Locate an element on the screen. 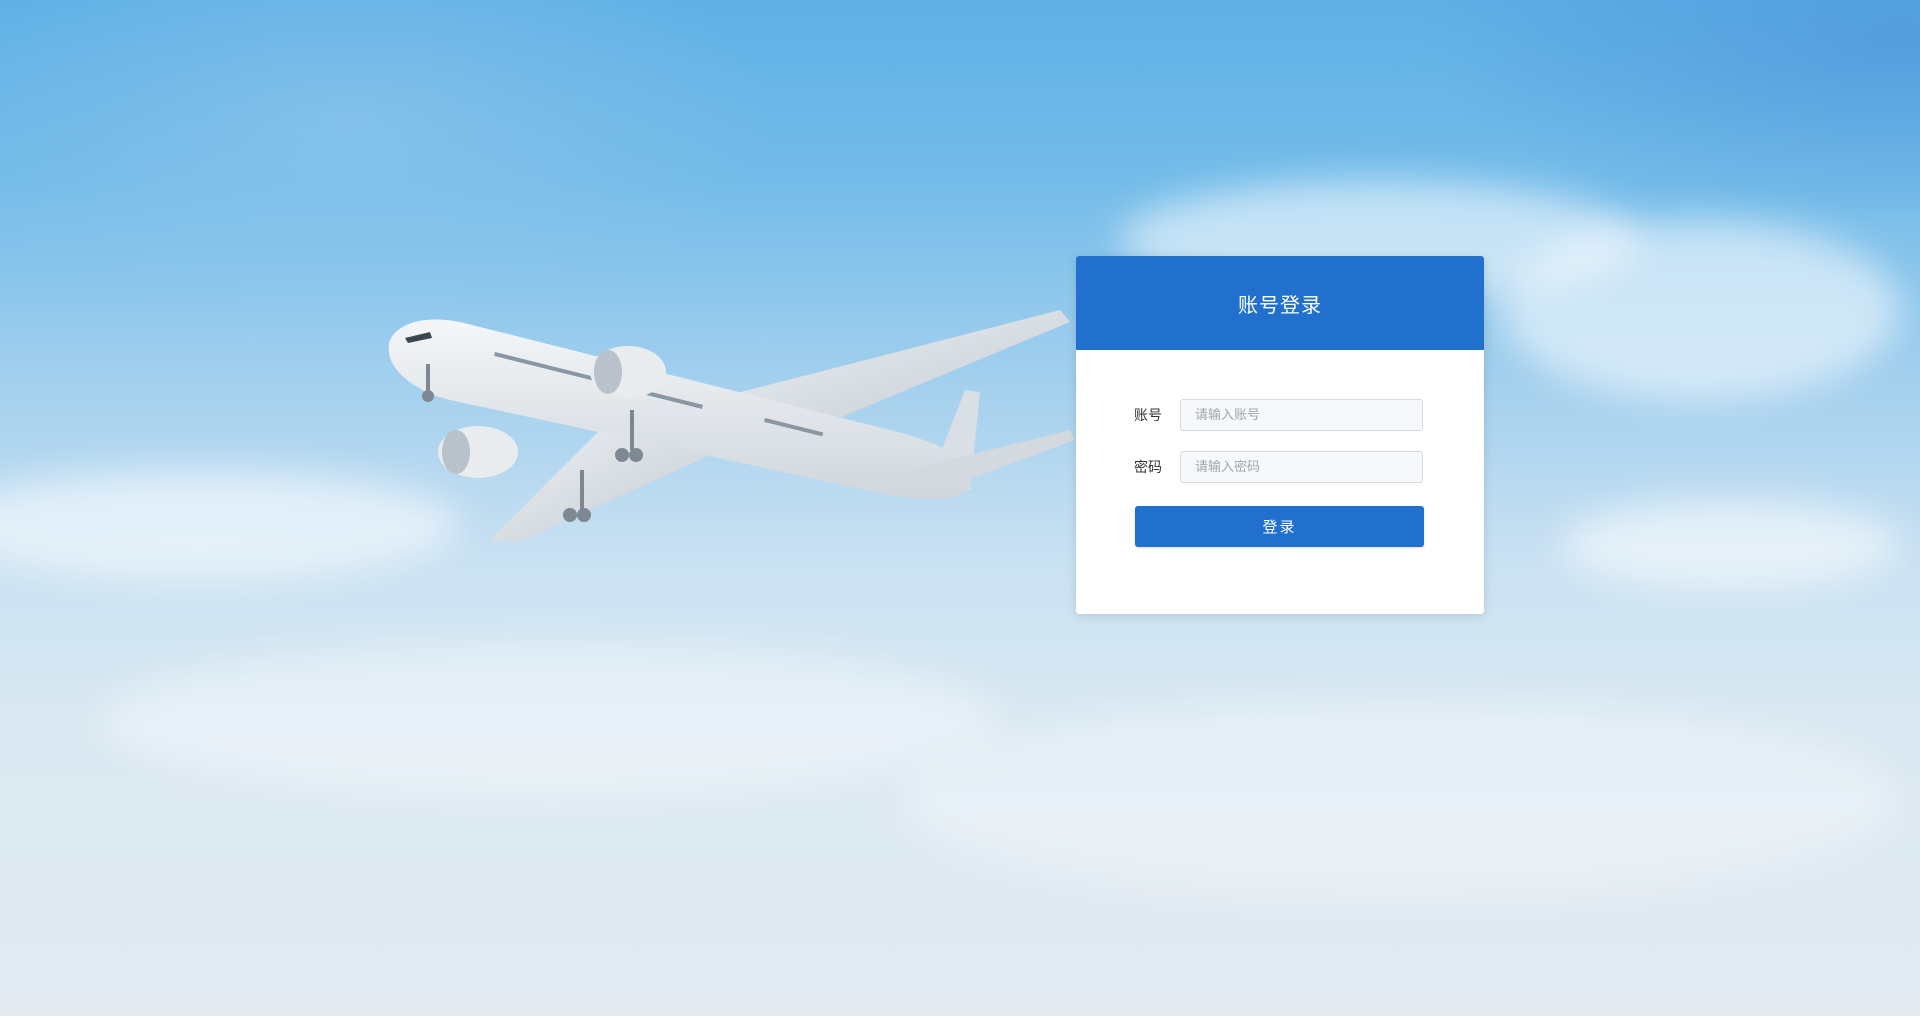 The height and width of the screenshot is (1016, 1920). account-row: 账号 is located at coordinates (1309, 415).